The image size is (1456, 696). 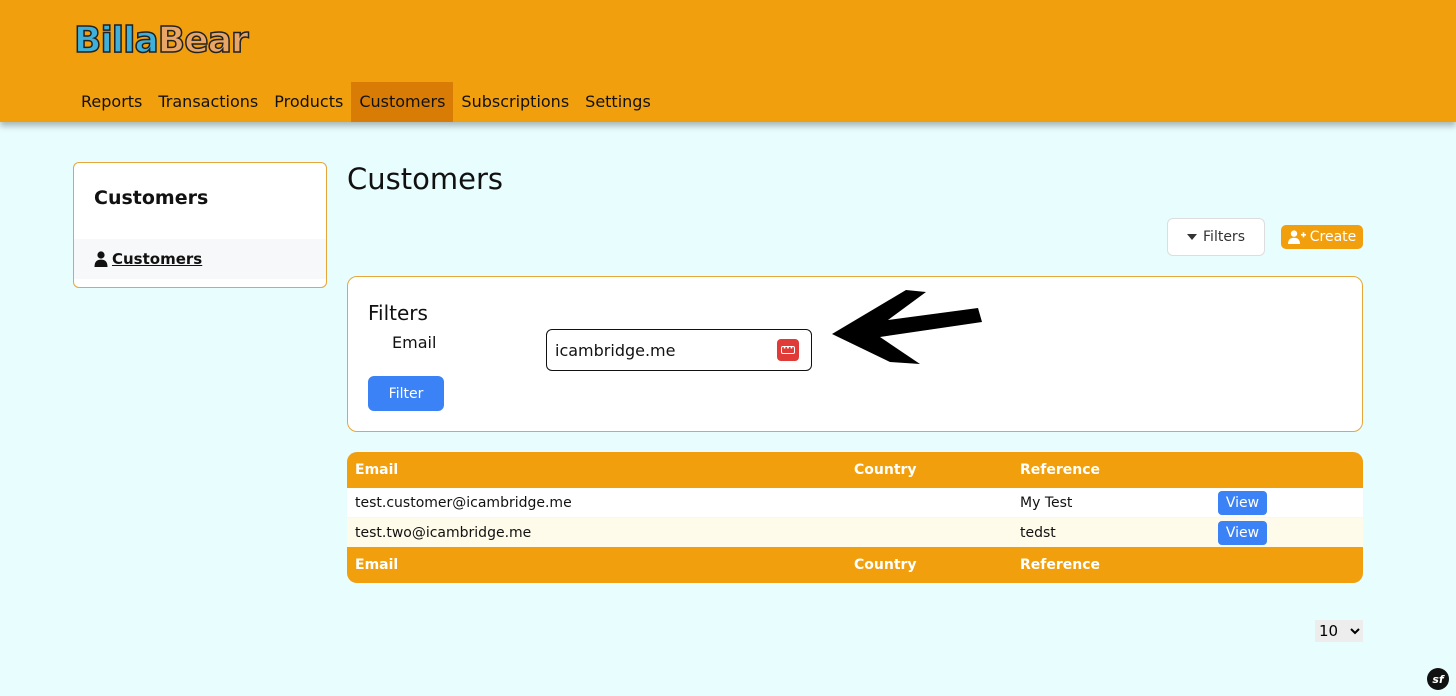 I want to click on table-footer: Email Country Reference, so click(x=855, y=565).